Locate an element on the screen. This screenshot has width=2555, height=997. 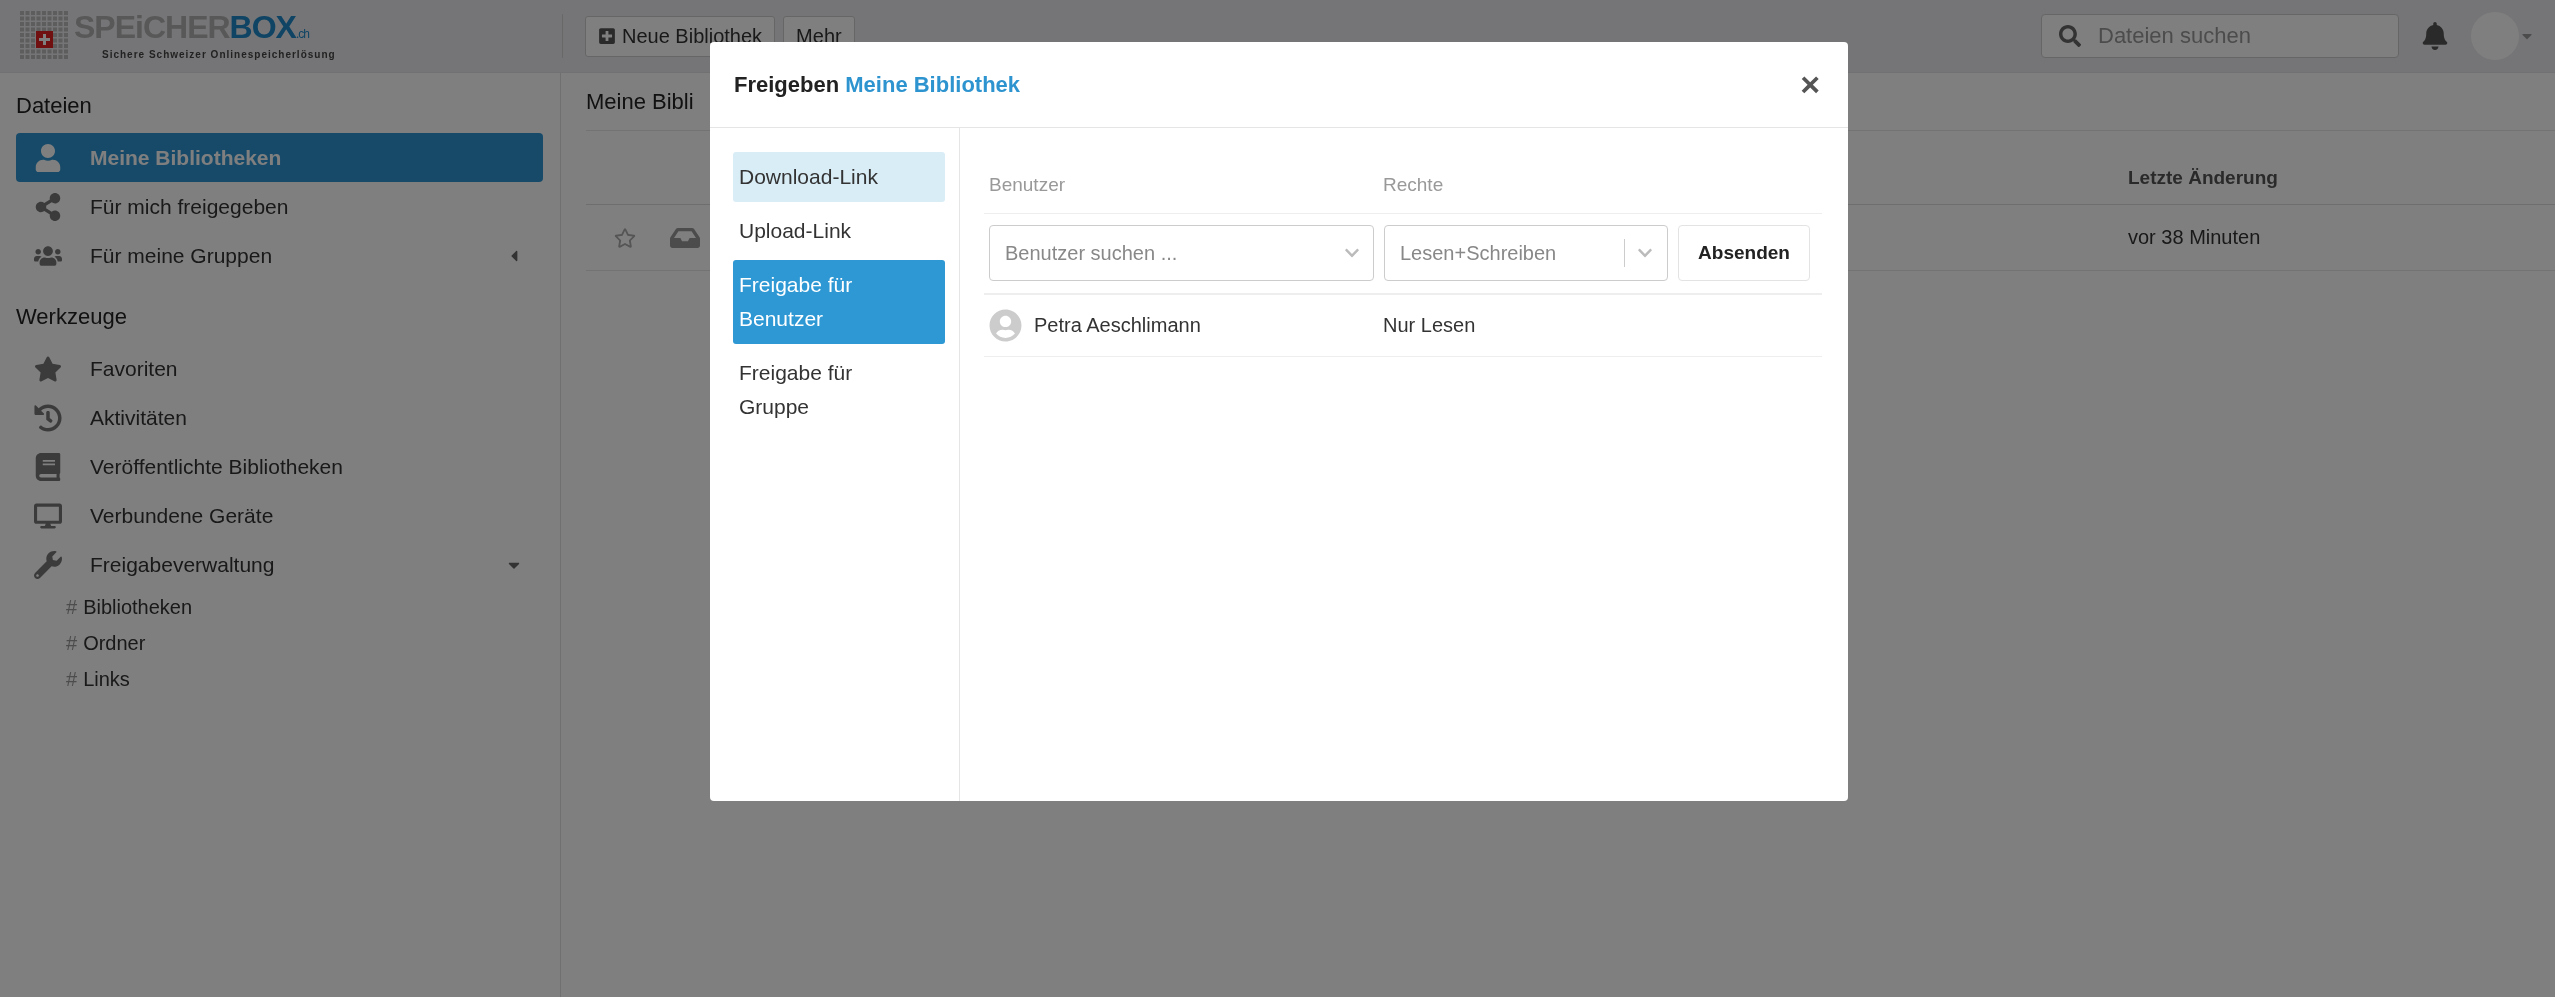
nav-tab: Freigabe für Gruppe is located at coordinates (839, 390).